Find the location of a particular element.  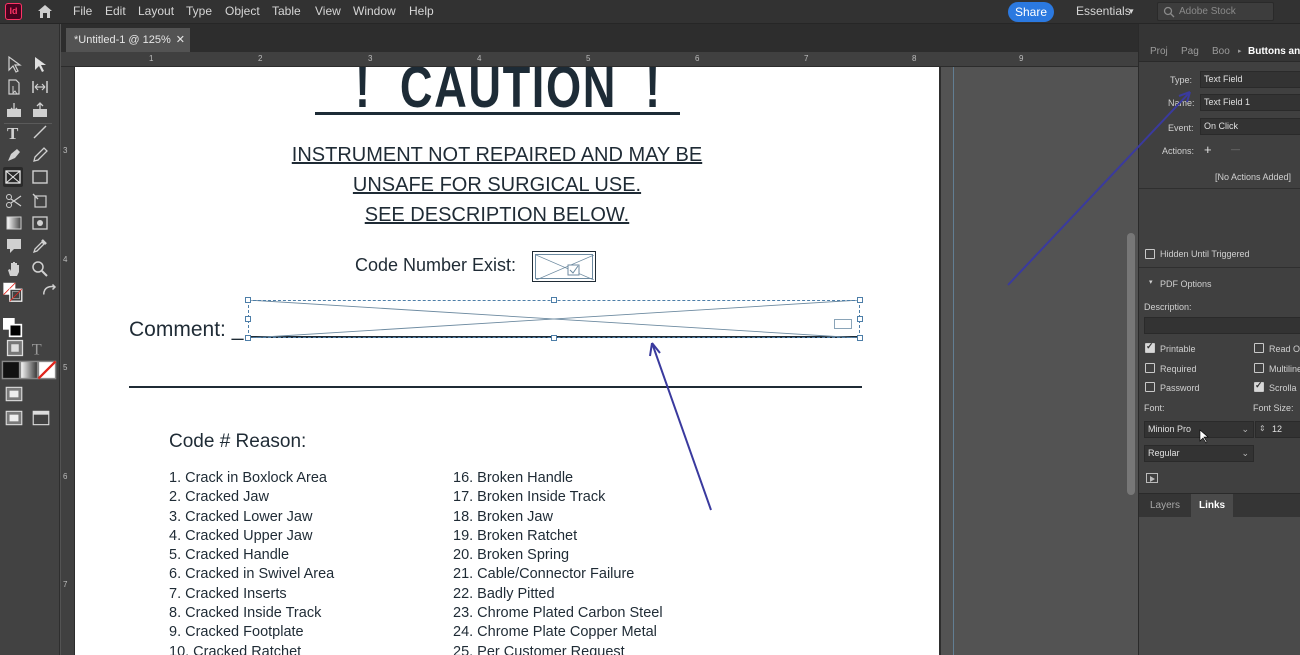

menu-window: Window is located at coordinates (374, 11).